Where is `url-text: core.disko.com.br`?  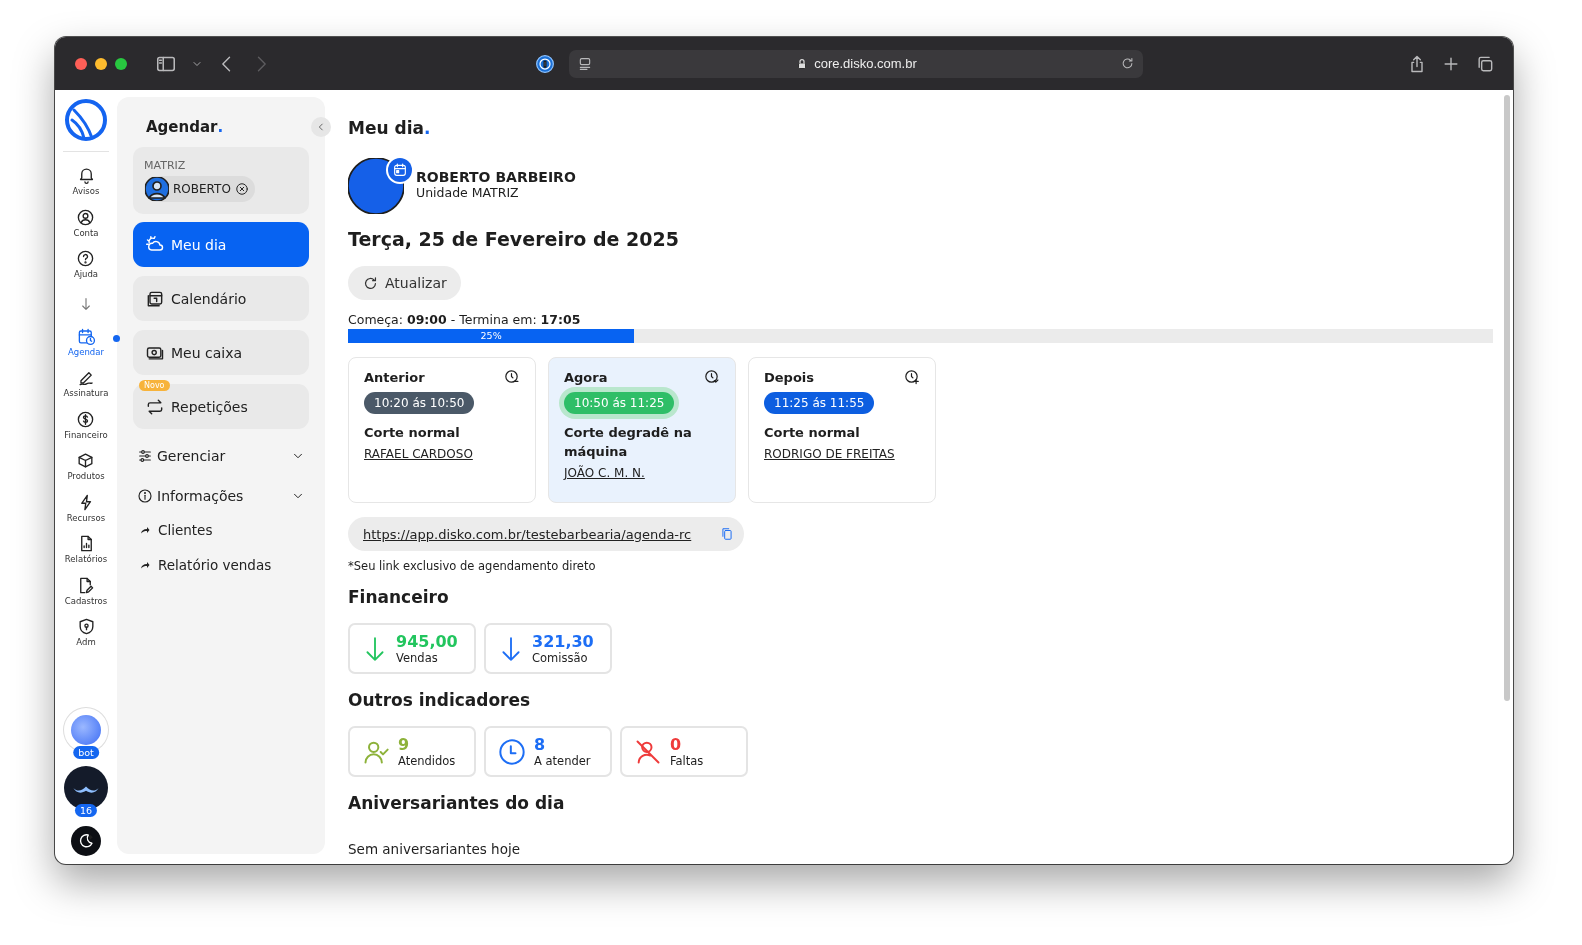
url-text: core.disko.com.br is located at coordinates (865, 63).